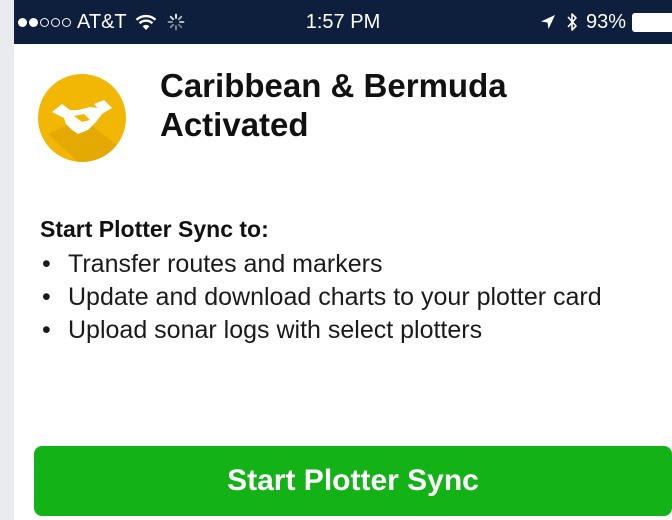 The width and height of the screenshot is (672, 520). Describe the element at coordinates (547, 22) in the screenshot. I see `location-arrow-icon` at that location.